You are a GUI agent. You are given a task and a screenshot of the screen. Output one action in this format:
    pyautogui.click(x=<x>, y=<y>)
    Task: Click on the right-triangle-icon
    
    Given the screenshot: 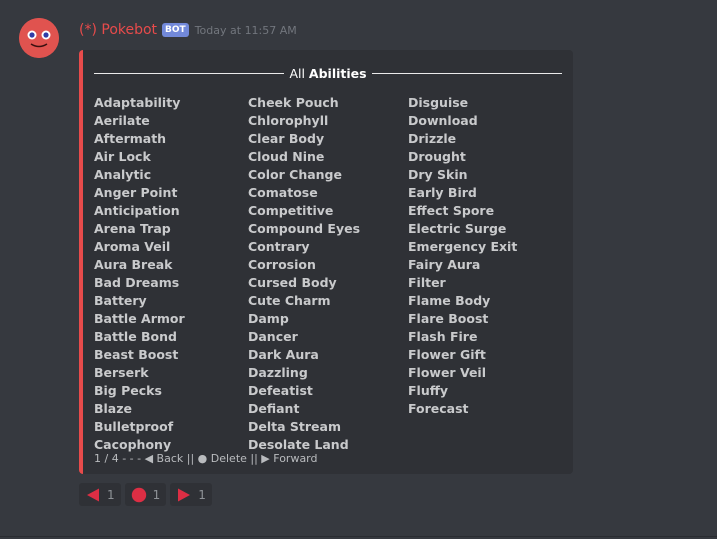 What is the action you would take?
    pyautogui.click(x=184, y=494)
    